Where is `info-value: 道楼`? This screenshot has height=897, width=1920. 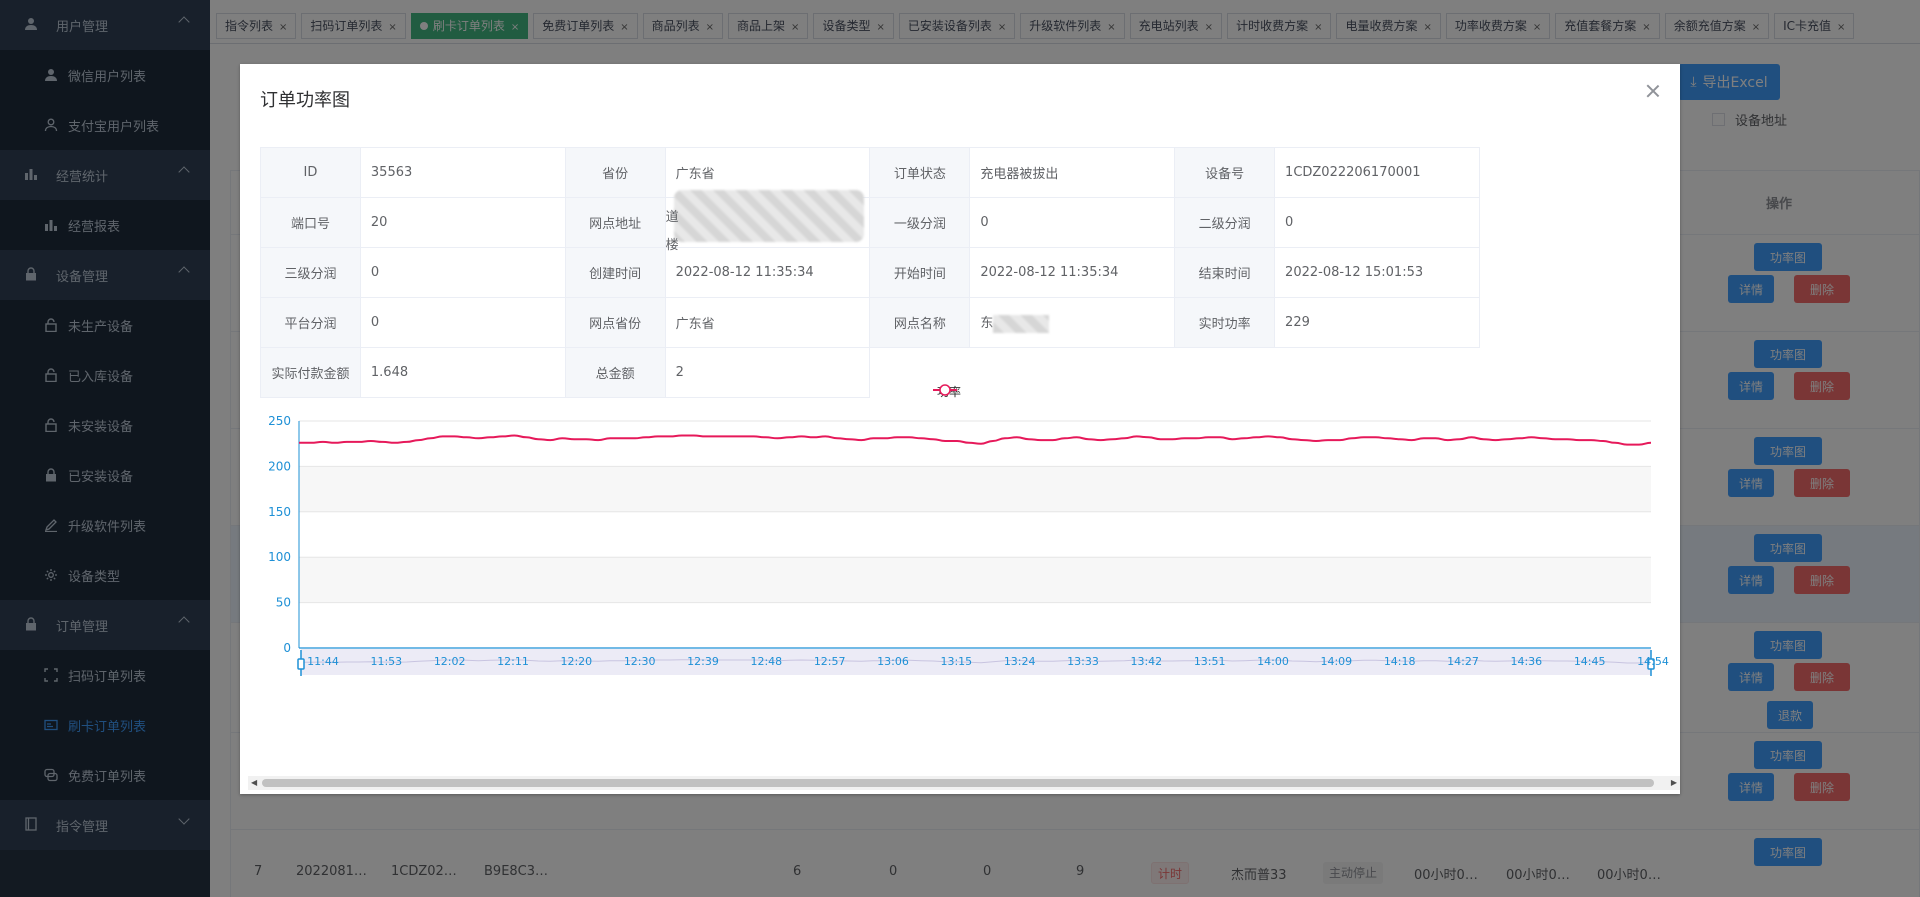
info-value: 道楼 is located at coordinates (767, 221).